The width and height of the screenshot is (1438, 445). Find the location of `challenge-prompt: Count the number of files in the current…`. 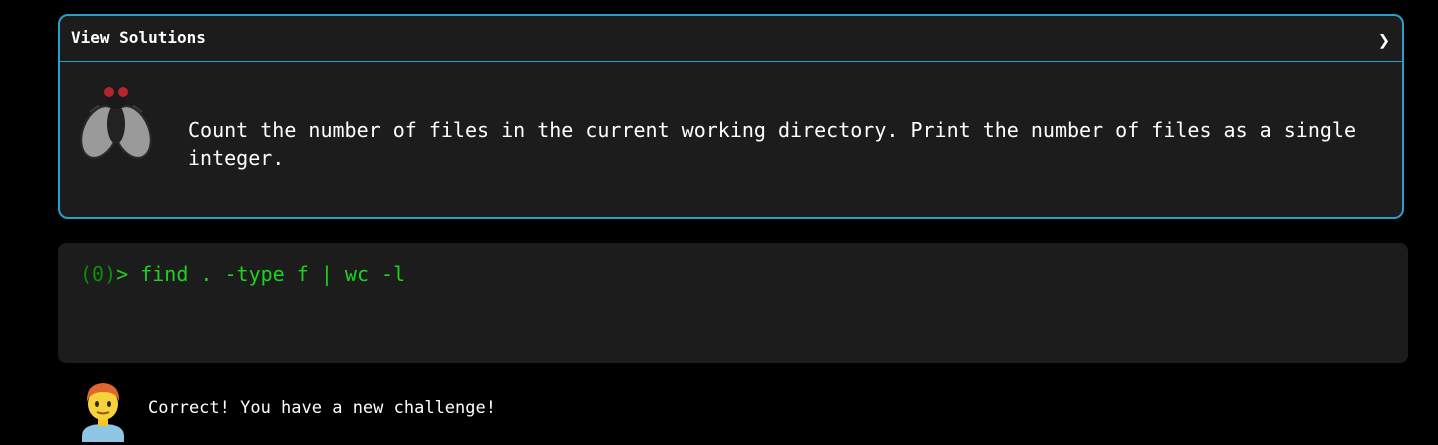

challenge-prompt: Count the number of files in the current… is located at coordinates (772, 144).